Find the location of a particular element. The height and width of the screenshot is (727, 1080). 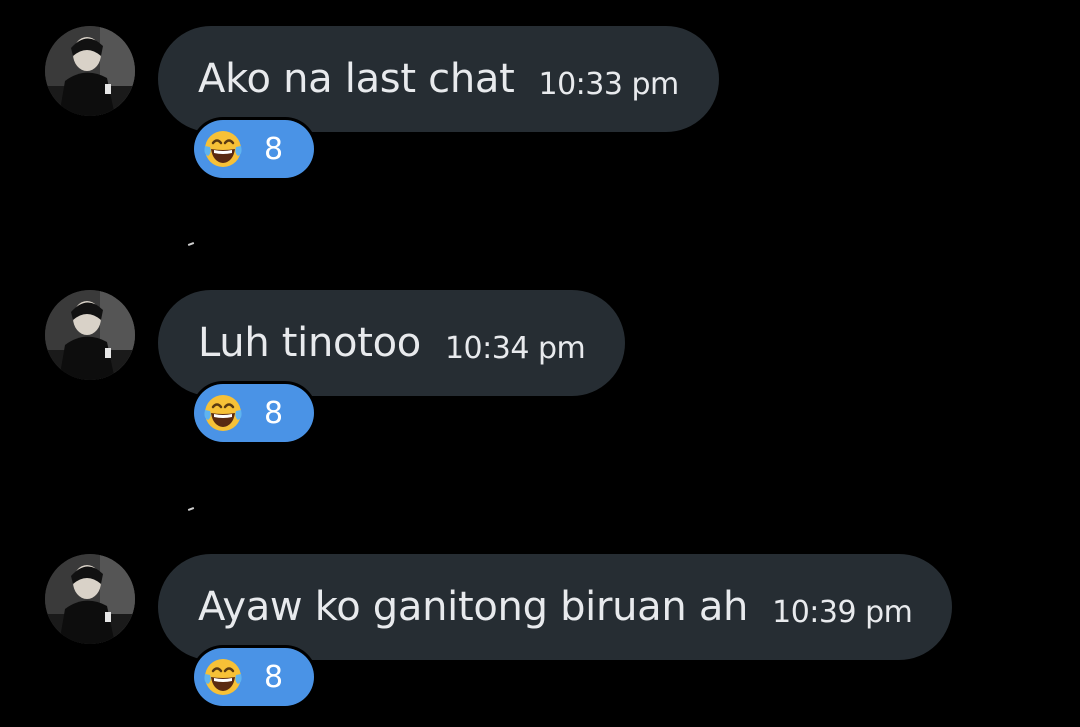

message-timestamp: 10:39 pm is located at coordinates (842, 612).